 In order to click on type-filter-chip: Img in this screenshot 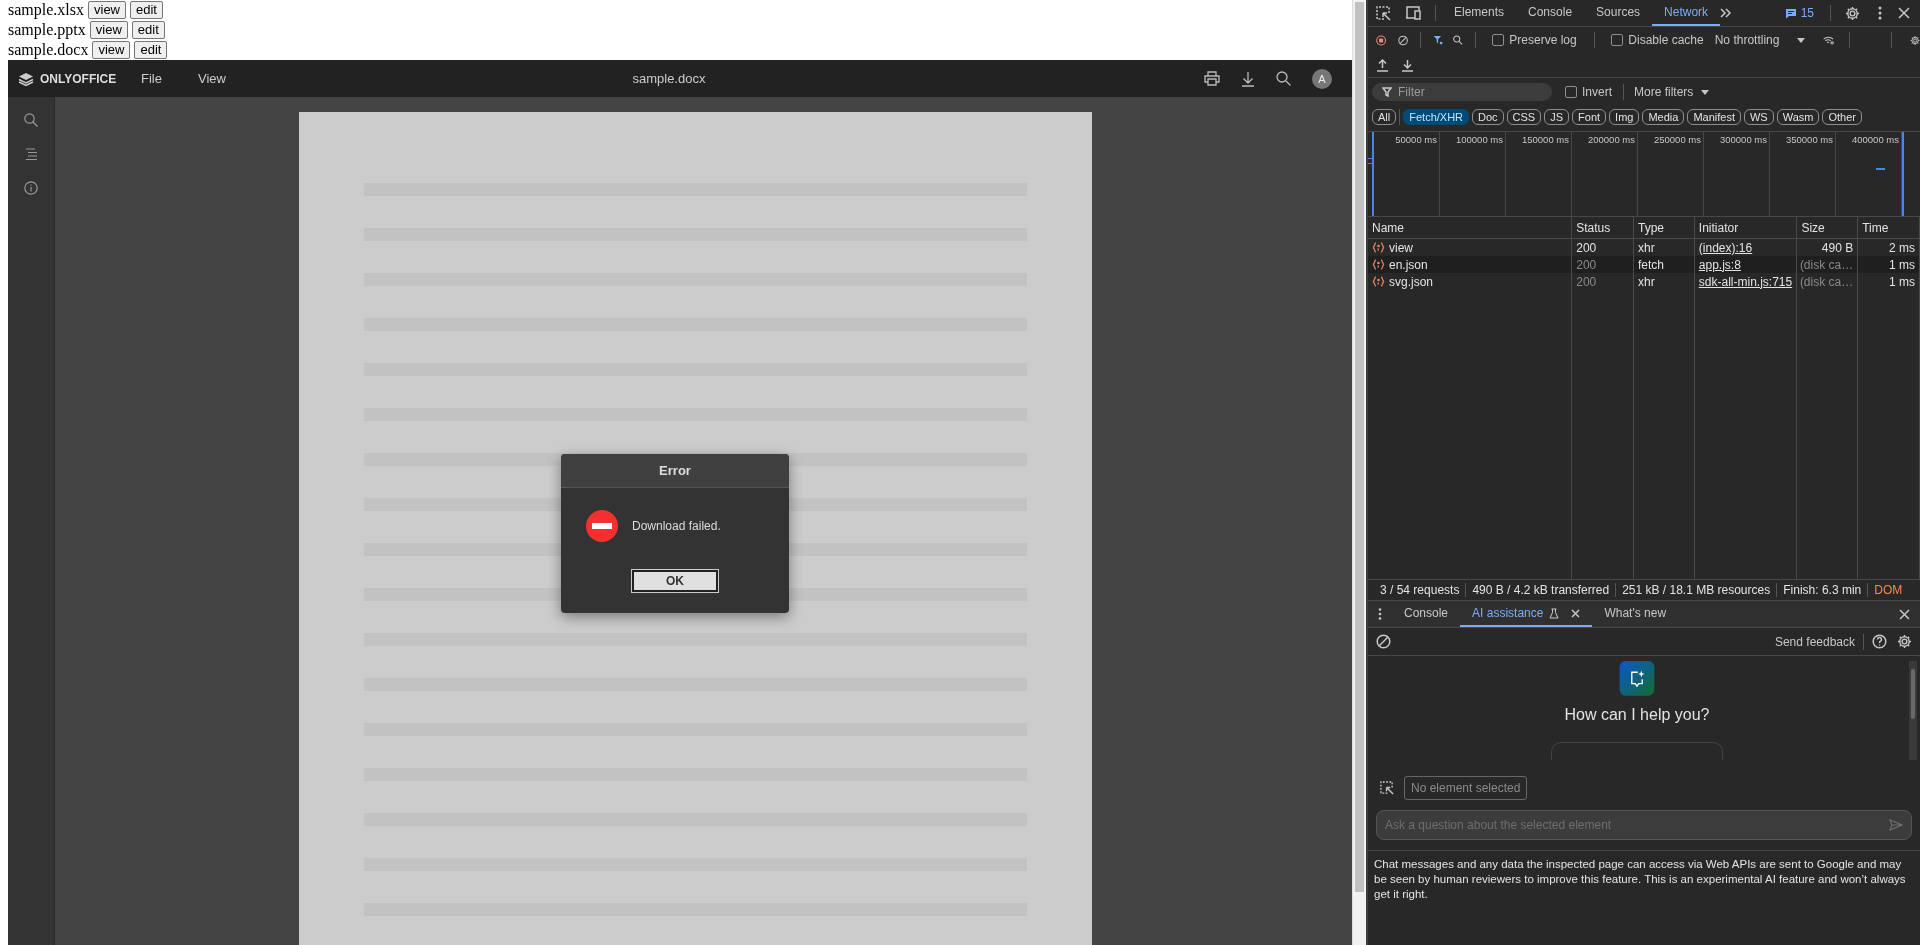, I will do `click(1624, 117)`.